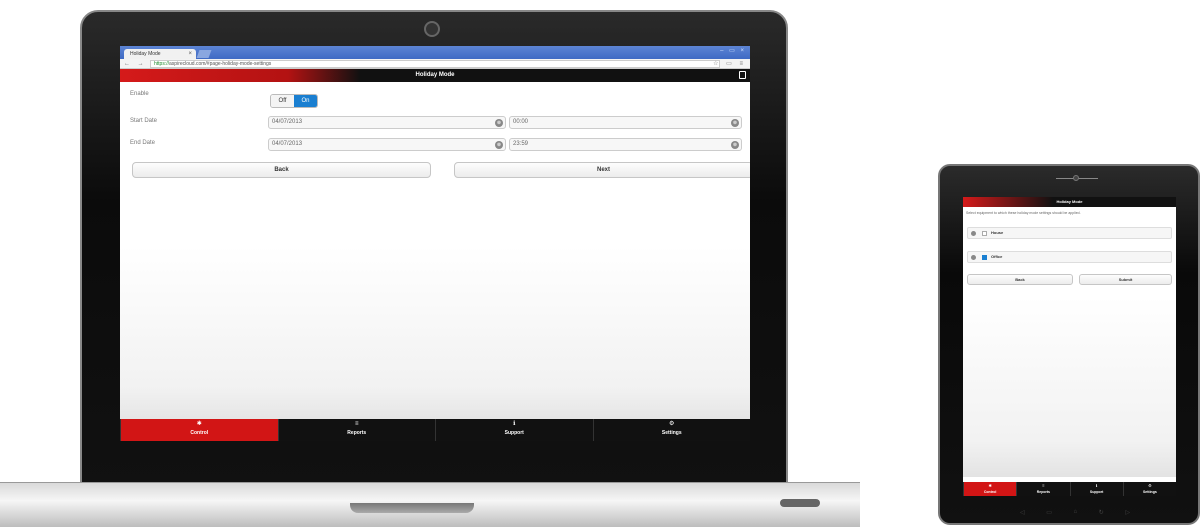 This screenshot has height=527, width=1202. Describe the element at coordinates (145, 54) in the screenshot. I see `tab-title: Holiday Mode` at that location.